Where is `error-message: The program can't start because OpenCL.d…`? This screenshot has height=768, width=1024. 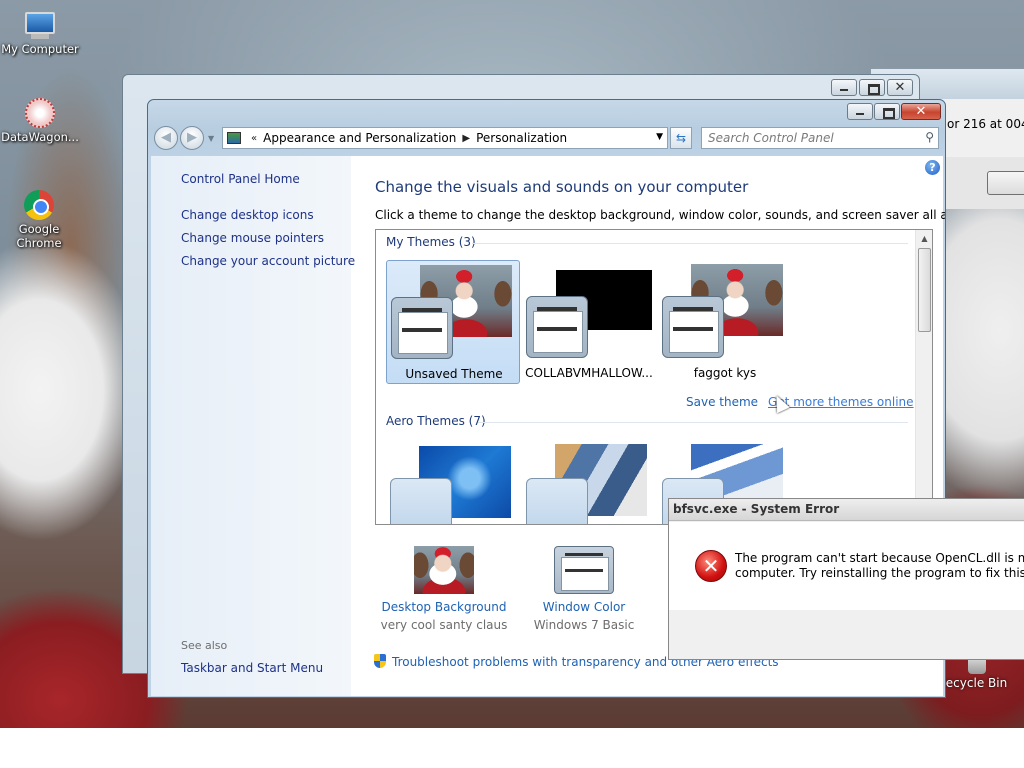
error-message: The program can't start because OpenCL.d… is located at coordinates (879, 566).